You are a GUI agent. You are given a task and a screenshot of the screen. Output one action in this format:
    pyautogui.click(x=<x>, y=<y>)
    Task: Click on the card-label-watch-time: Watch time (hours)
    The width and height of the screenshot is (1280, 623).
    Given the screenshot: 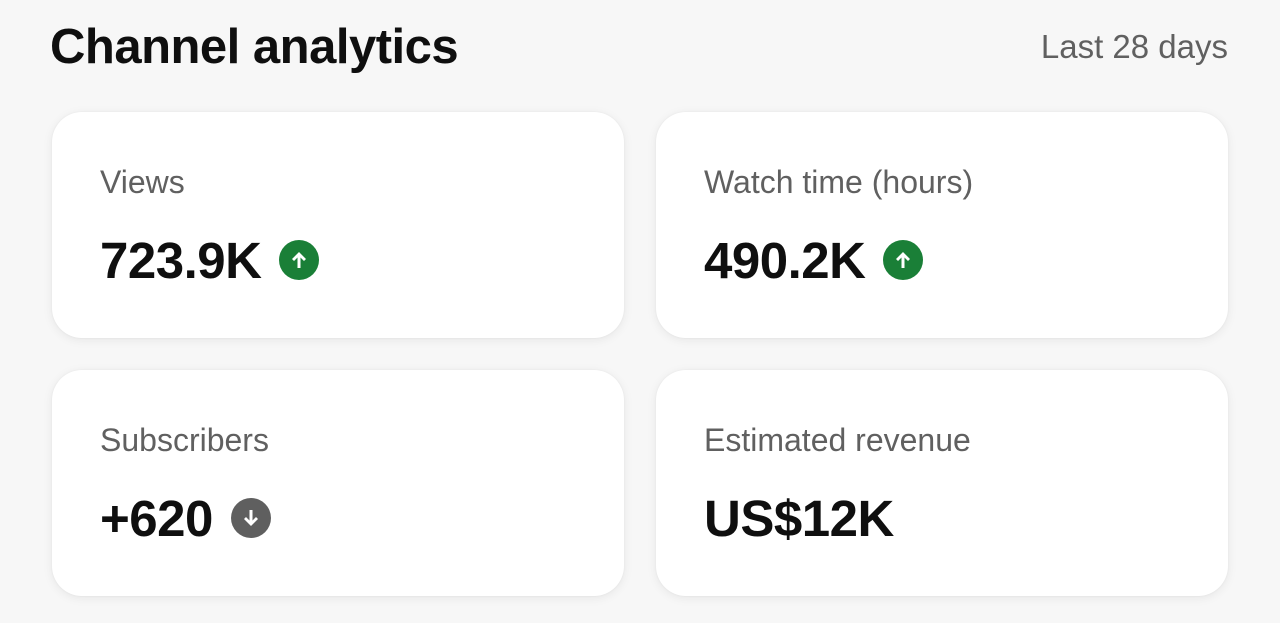 What is the action you would take?
    pyautogui.click(x=839, y=182)
    